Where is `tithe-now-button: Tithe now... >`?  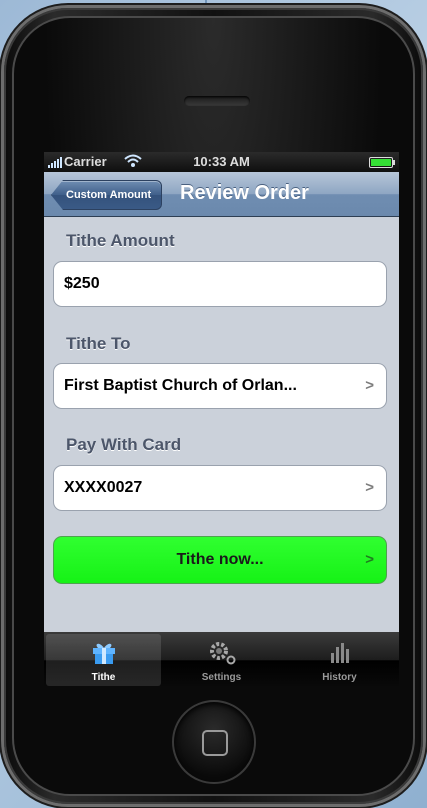 tithe-now-button: Tithe now... > is located at coordinates (220, 560).